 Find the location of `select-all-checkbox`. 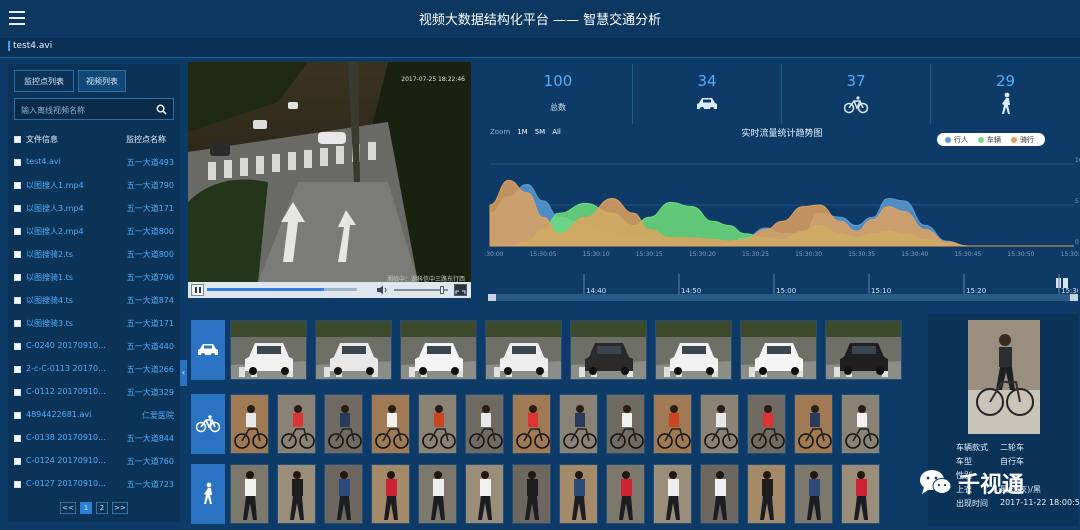

select-all-checkbox is located at coordinates (17, 139).